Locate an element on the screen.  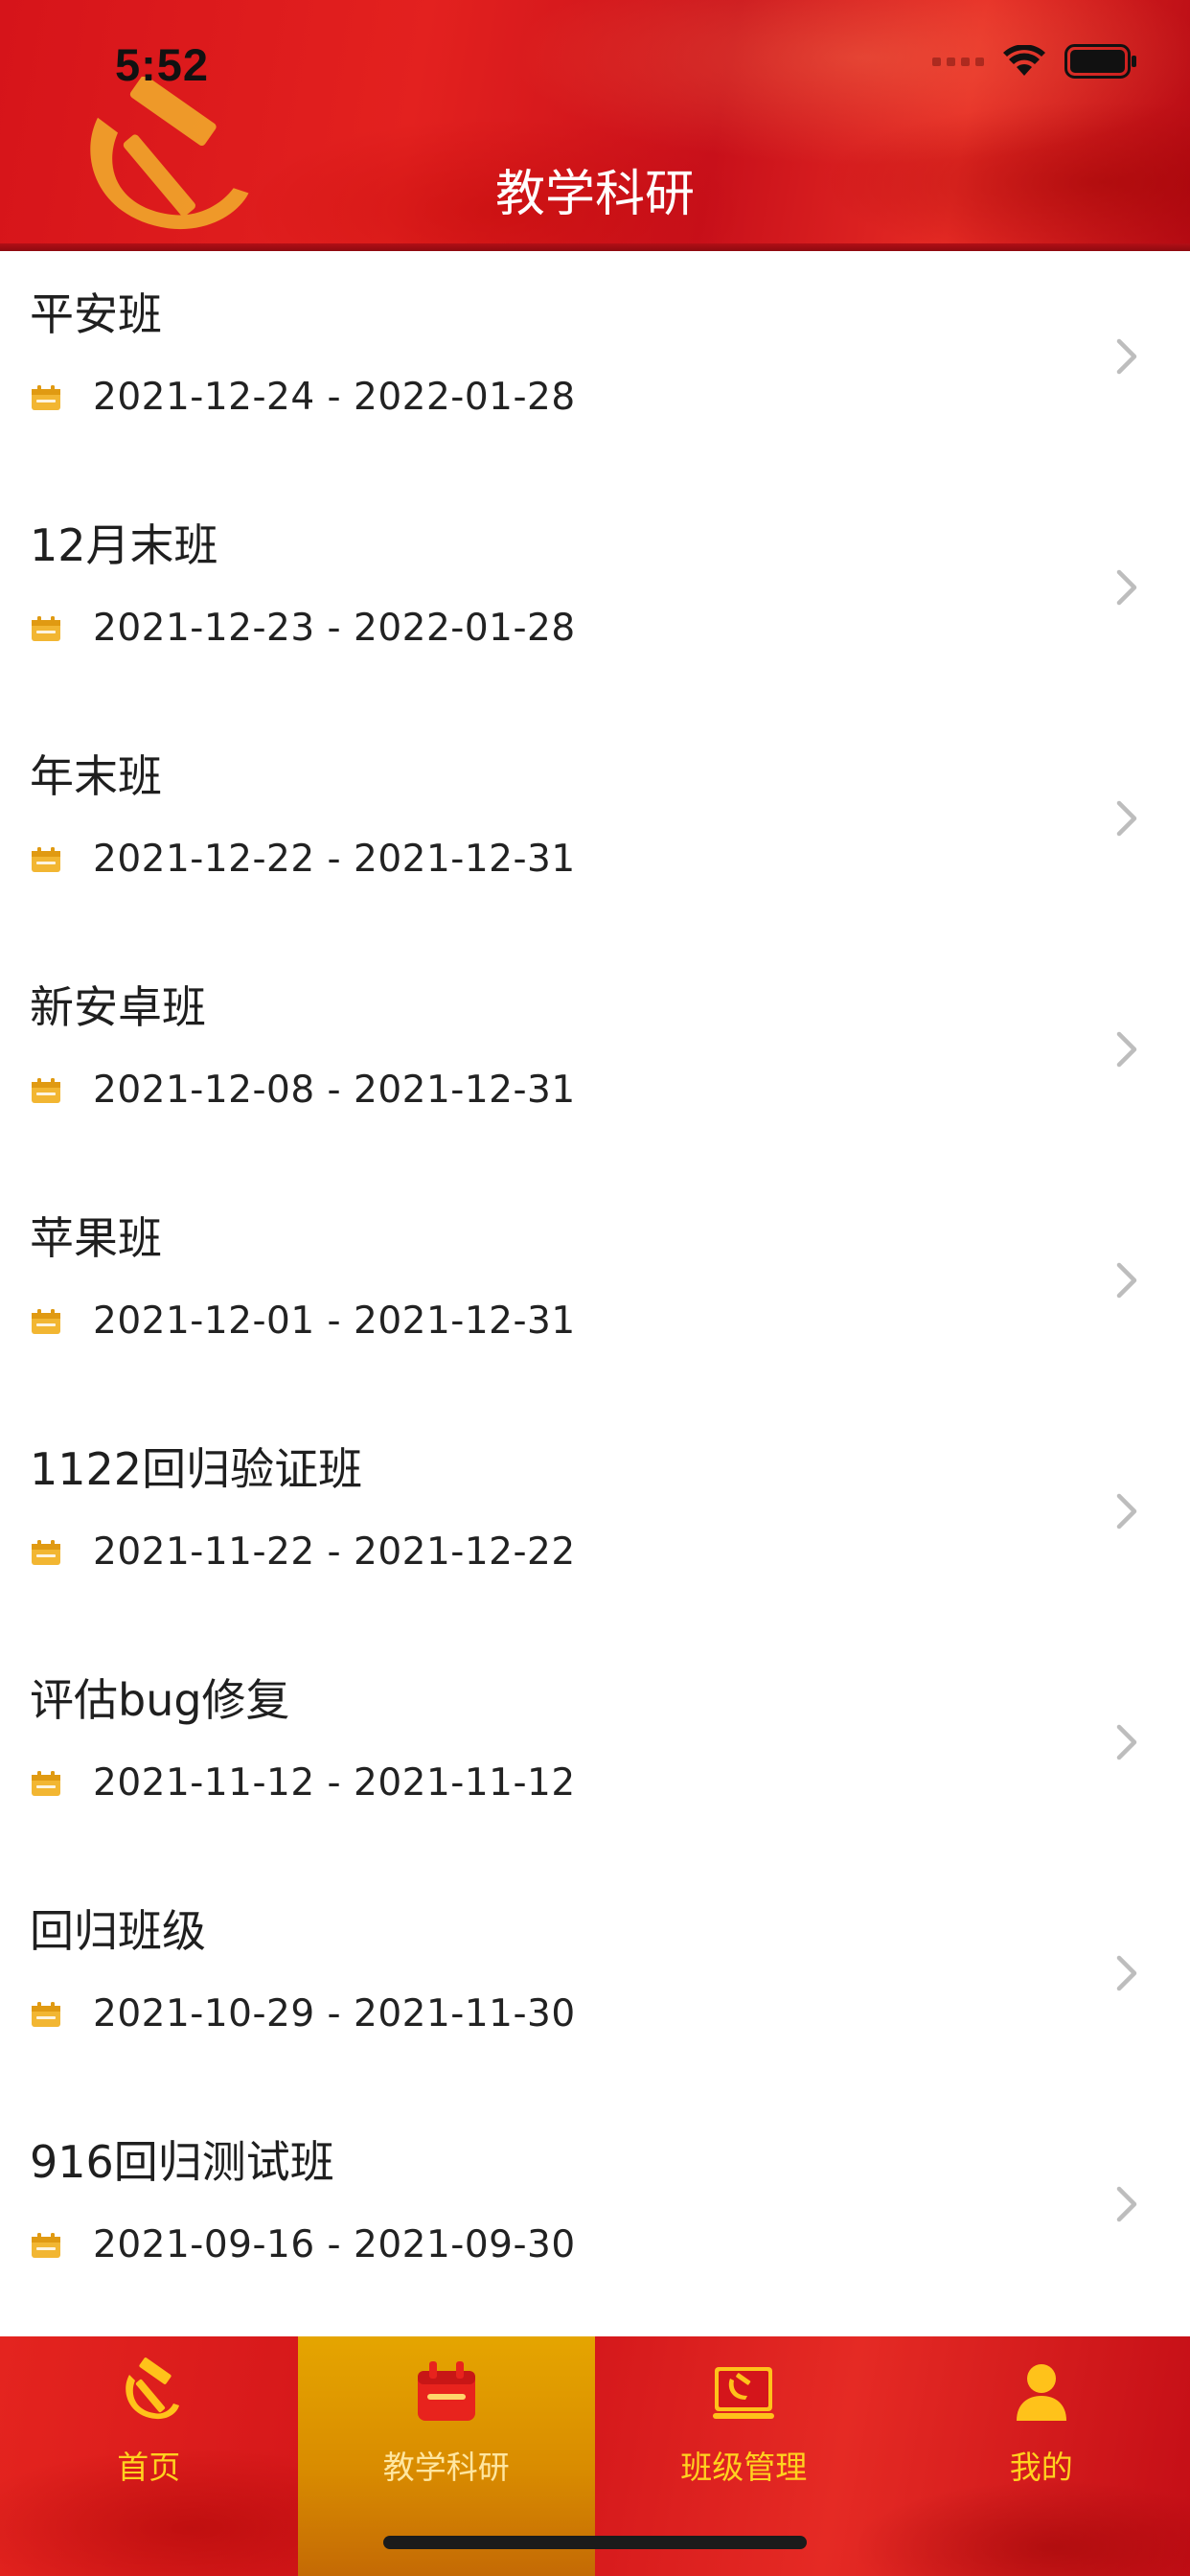
class-name: 平安班 is located at coordinates (96, 314).